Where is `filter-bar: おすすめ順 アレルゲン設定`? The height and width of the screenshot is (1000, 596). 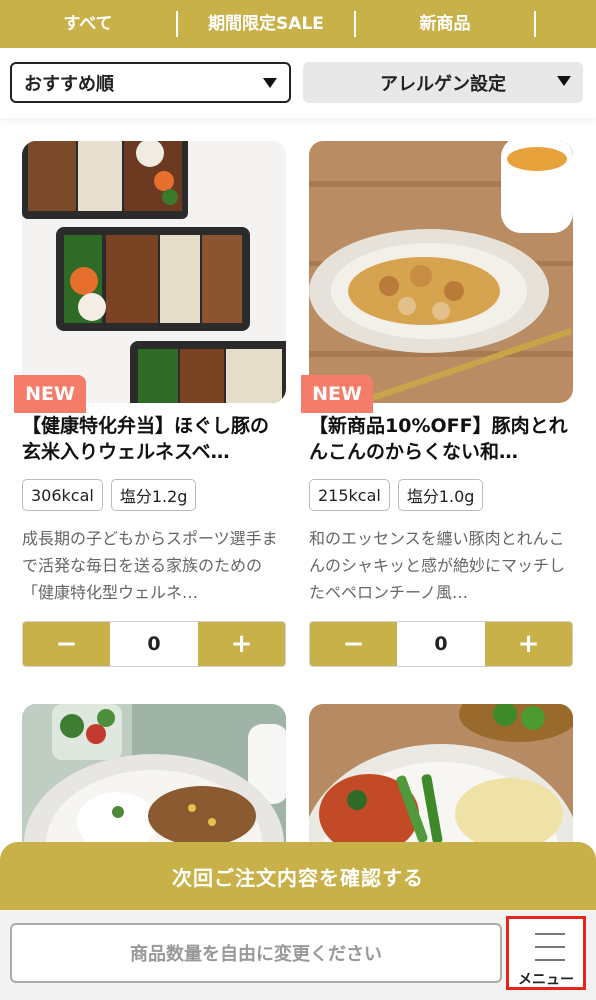 filter-bar: おすすめ順 アレルゲン設定 is located at coordinates (298, 83).